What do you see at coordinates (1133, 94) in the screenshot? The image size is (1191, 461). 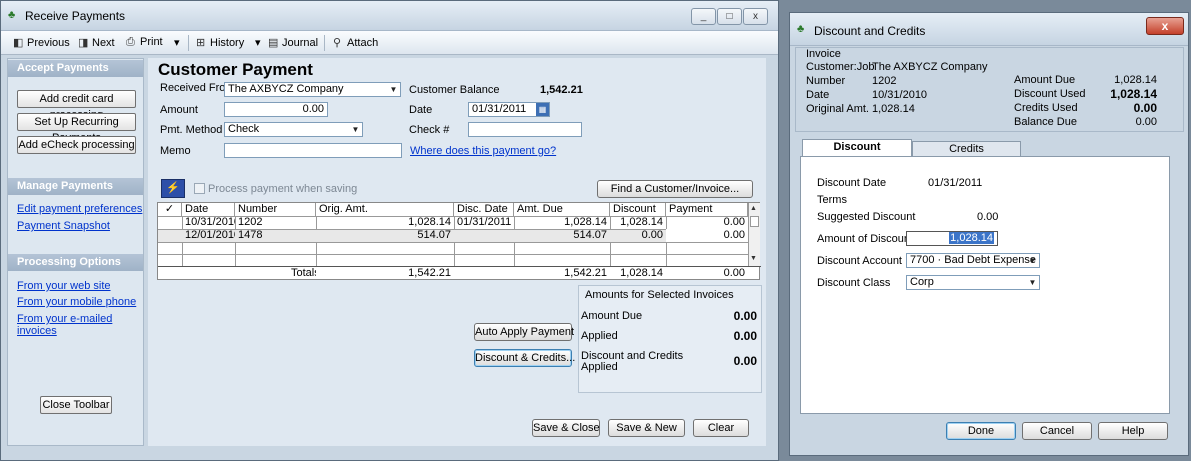 I see `discount-used-value: 1,028.14` at bounding box center [1133, 94].